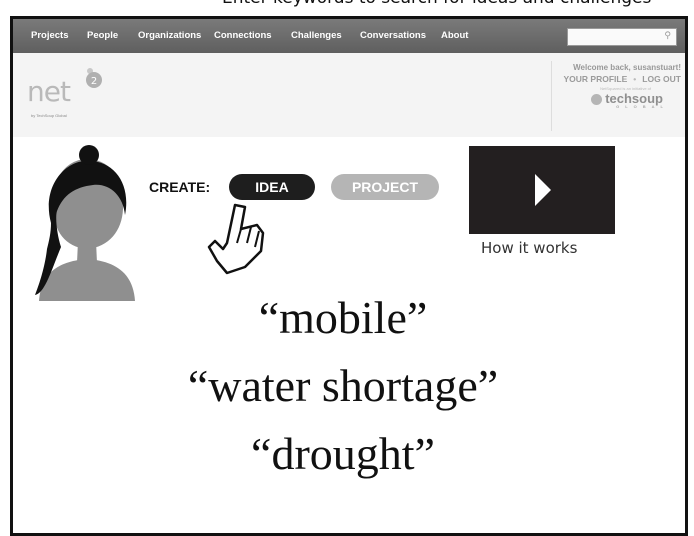 The height and width of the screenshot is (536, 694). I want to click on nav-organizations: Organizations, so click(169, 35).